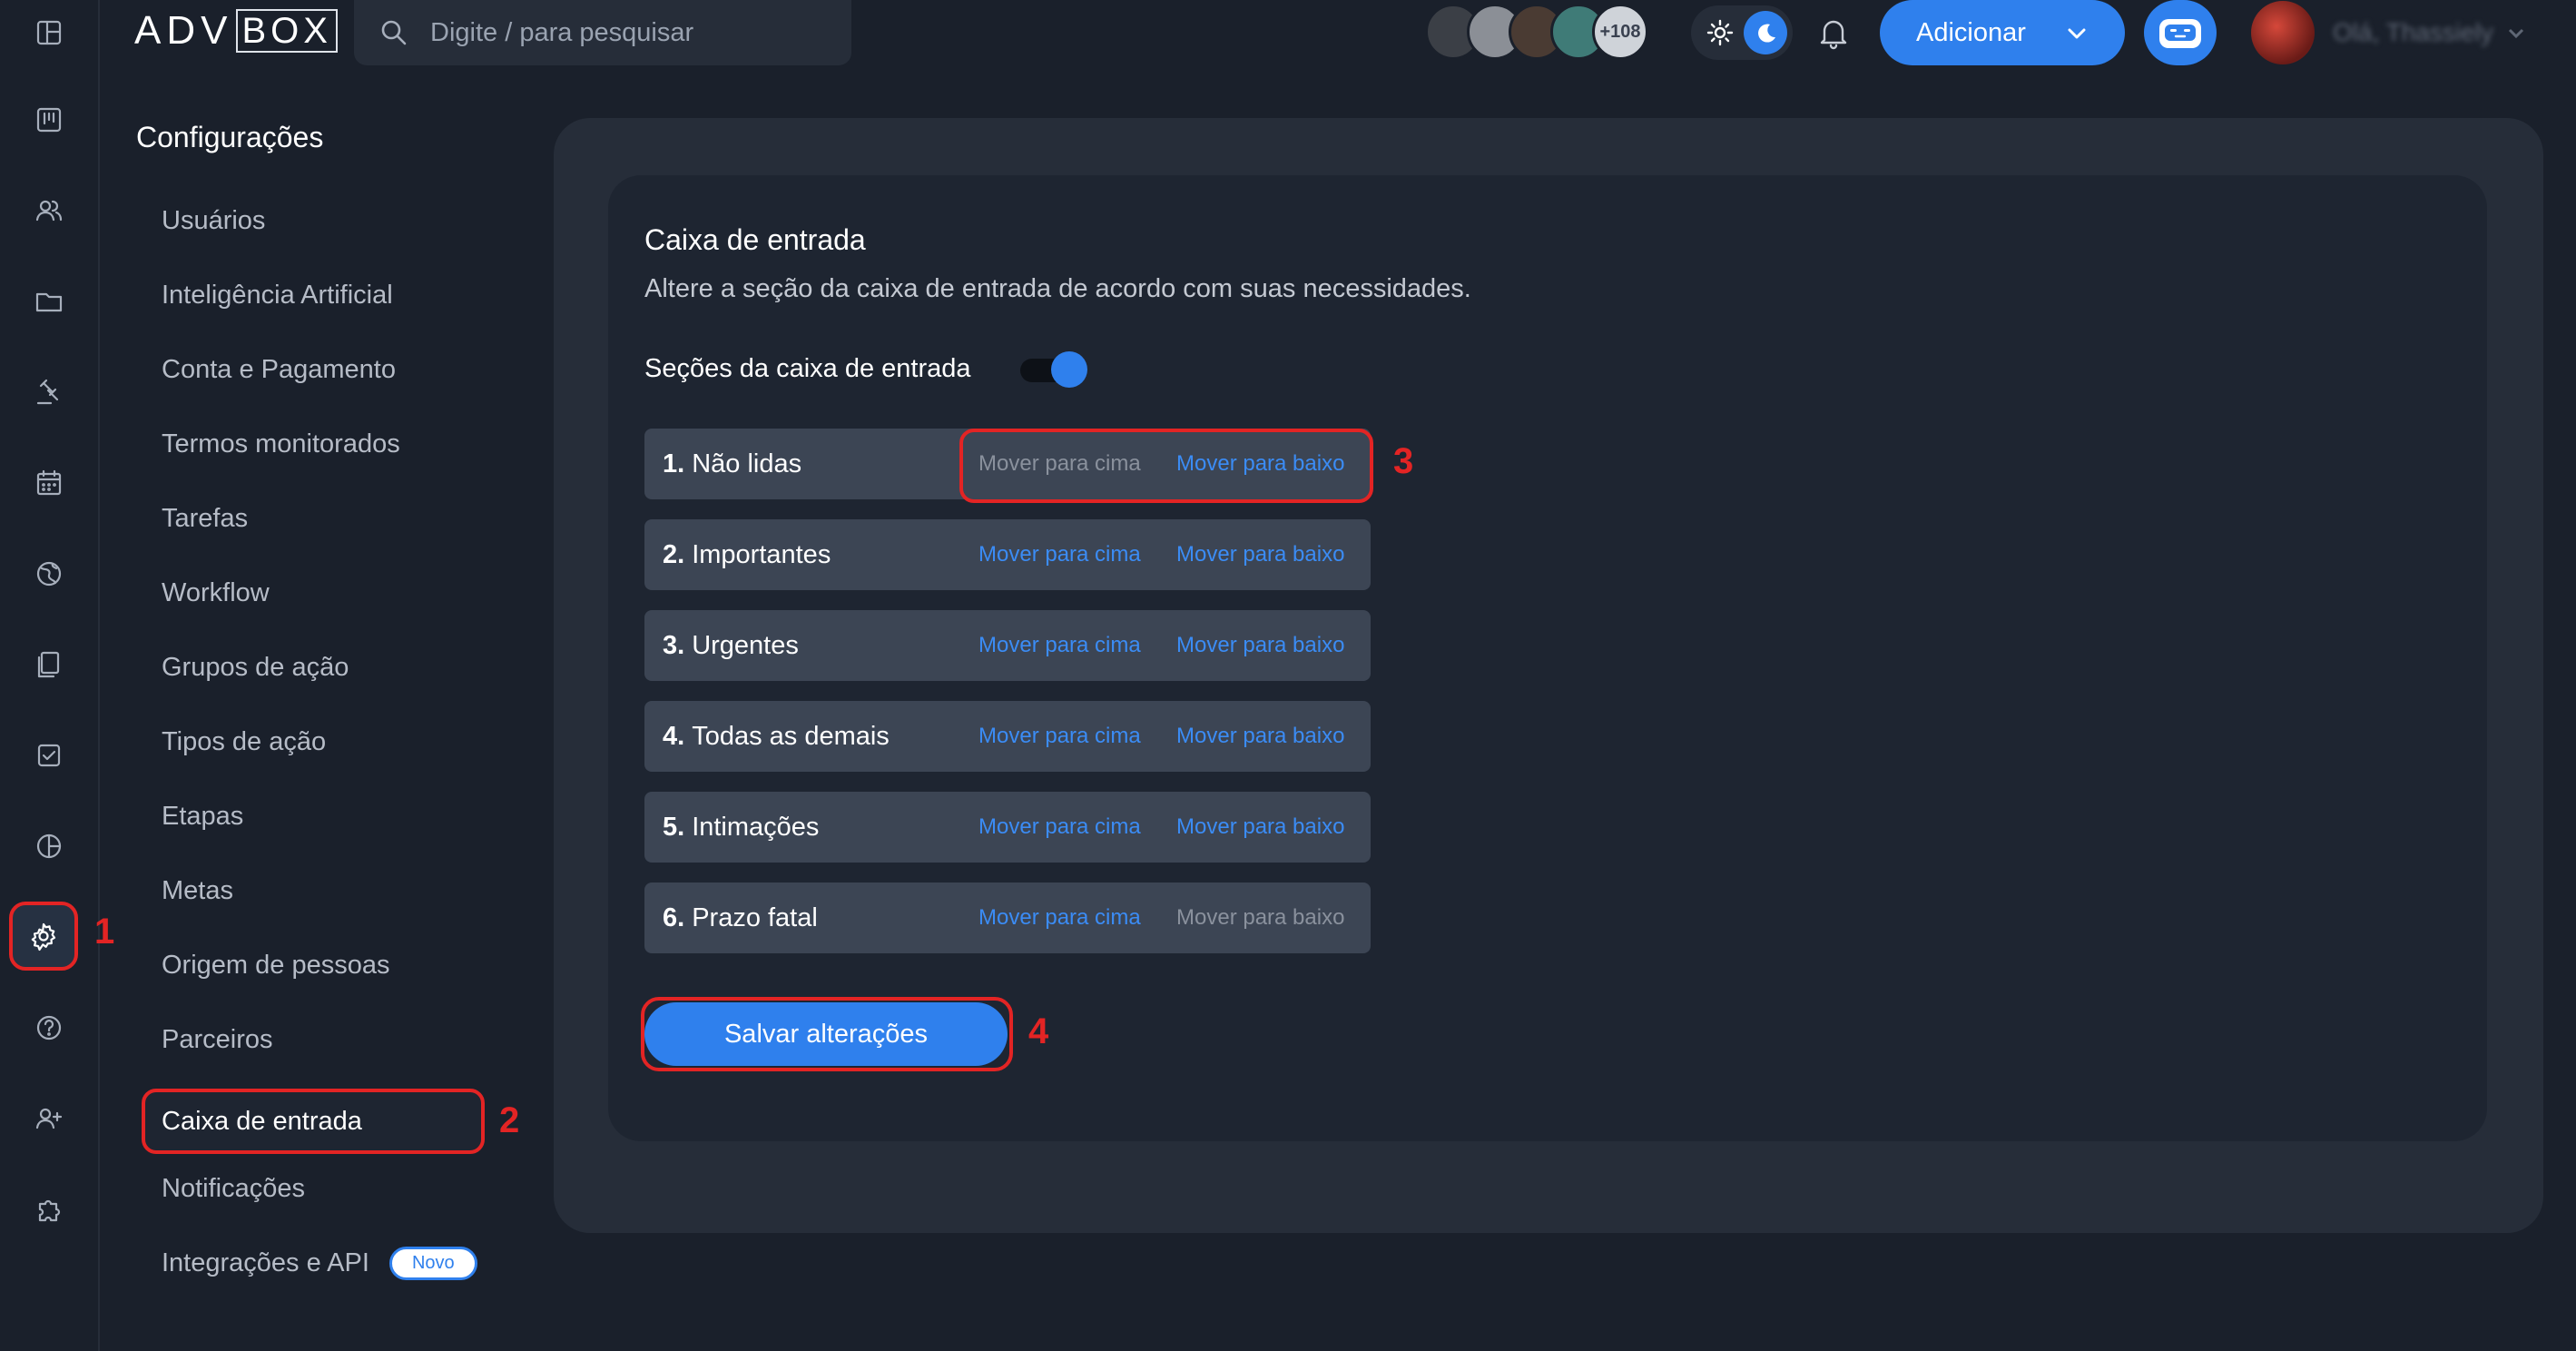  What do you see at coordinates (826, 1034) in the screenshot?
I see `save-changes-button: Salvar alterações` at bounding box center [826, 1034].